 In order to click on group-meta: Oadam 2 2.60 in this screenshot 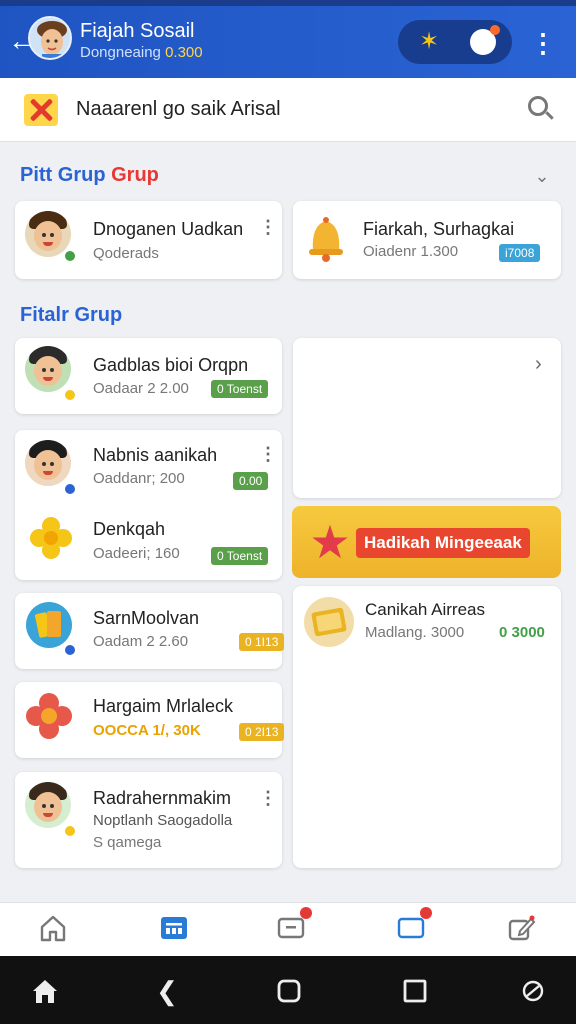, I will do `click(141, 641)`.